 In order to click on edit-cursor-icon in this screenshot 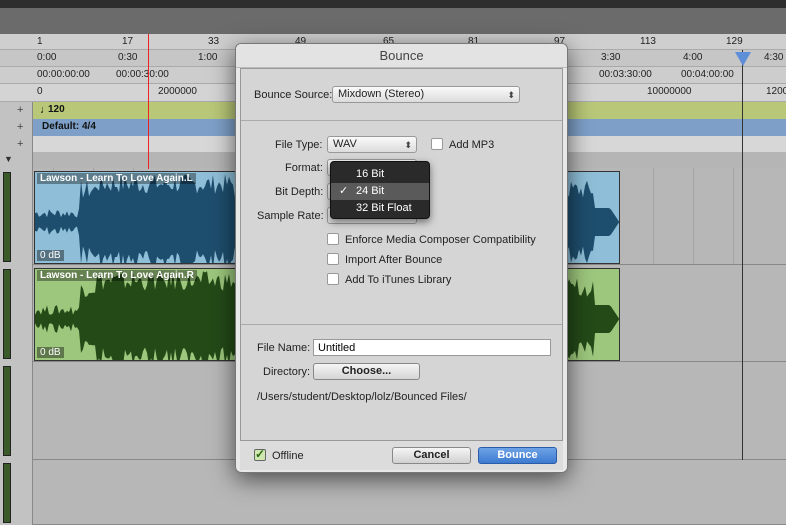, I will do `click(743, 59)`.